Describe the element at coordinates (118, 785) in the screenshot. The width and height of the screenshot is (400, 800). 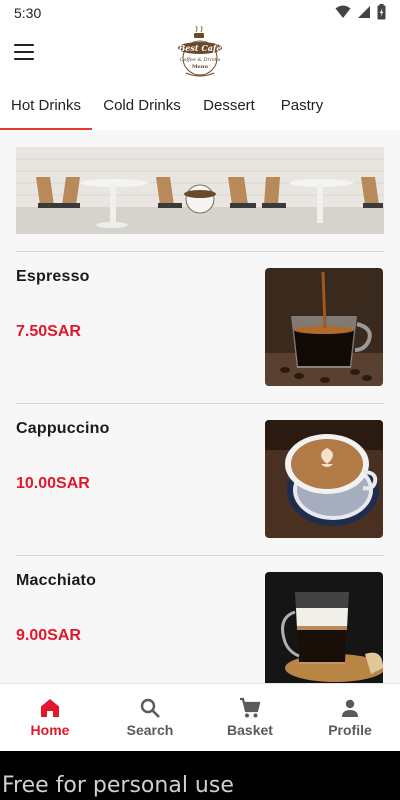
I see `watermark-text: Free for personal use` at that location.